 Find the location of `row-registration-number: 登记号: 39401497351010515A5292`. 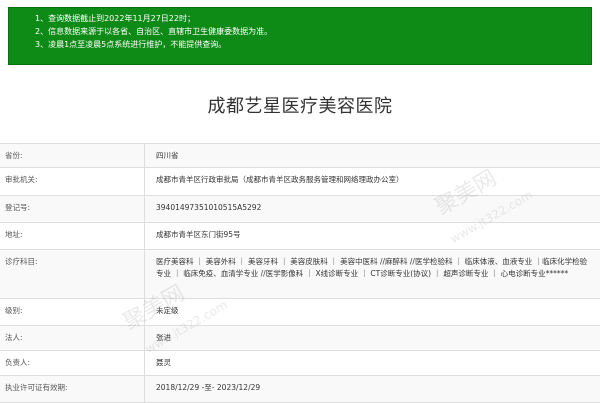

row-registration-number: 登记号: 39401497351010515A5292 is located at coordinates (300, 209).